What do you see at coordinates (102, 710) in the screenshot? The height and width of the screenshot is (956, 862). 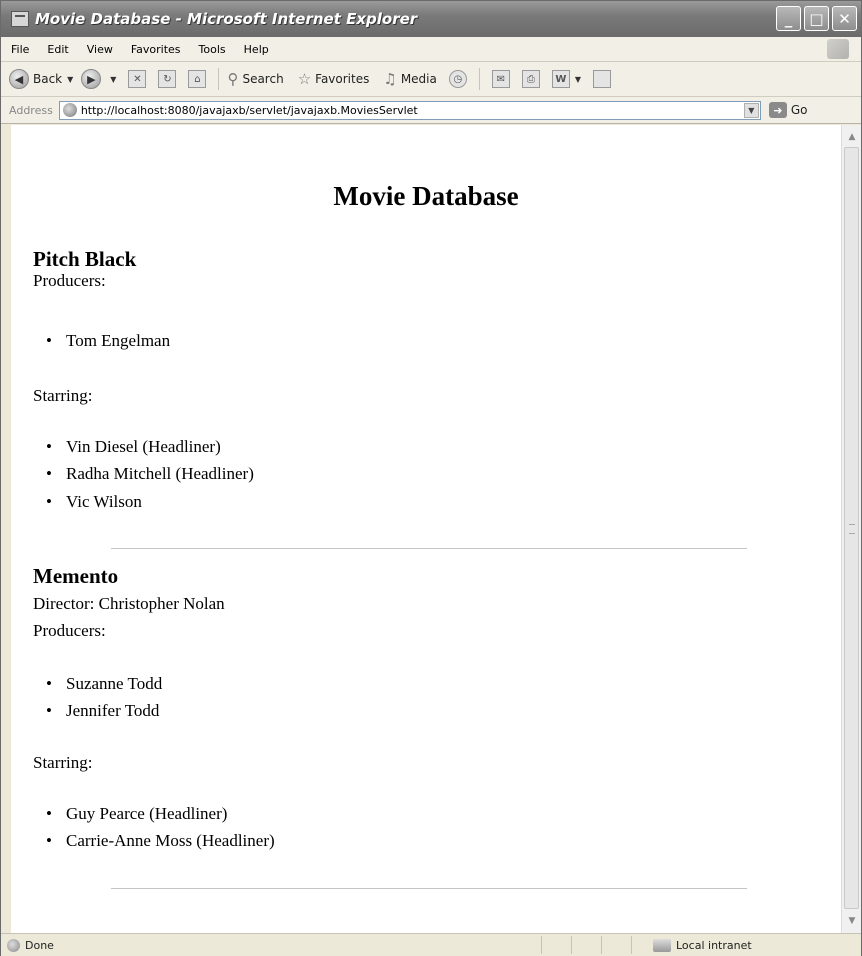 I see `list-item: Jennifer Todd` at bounding box center [102, 710].